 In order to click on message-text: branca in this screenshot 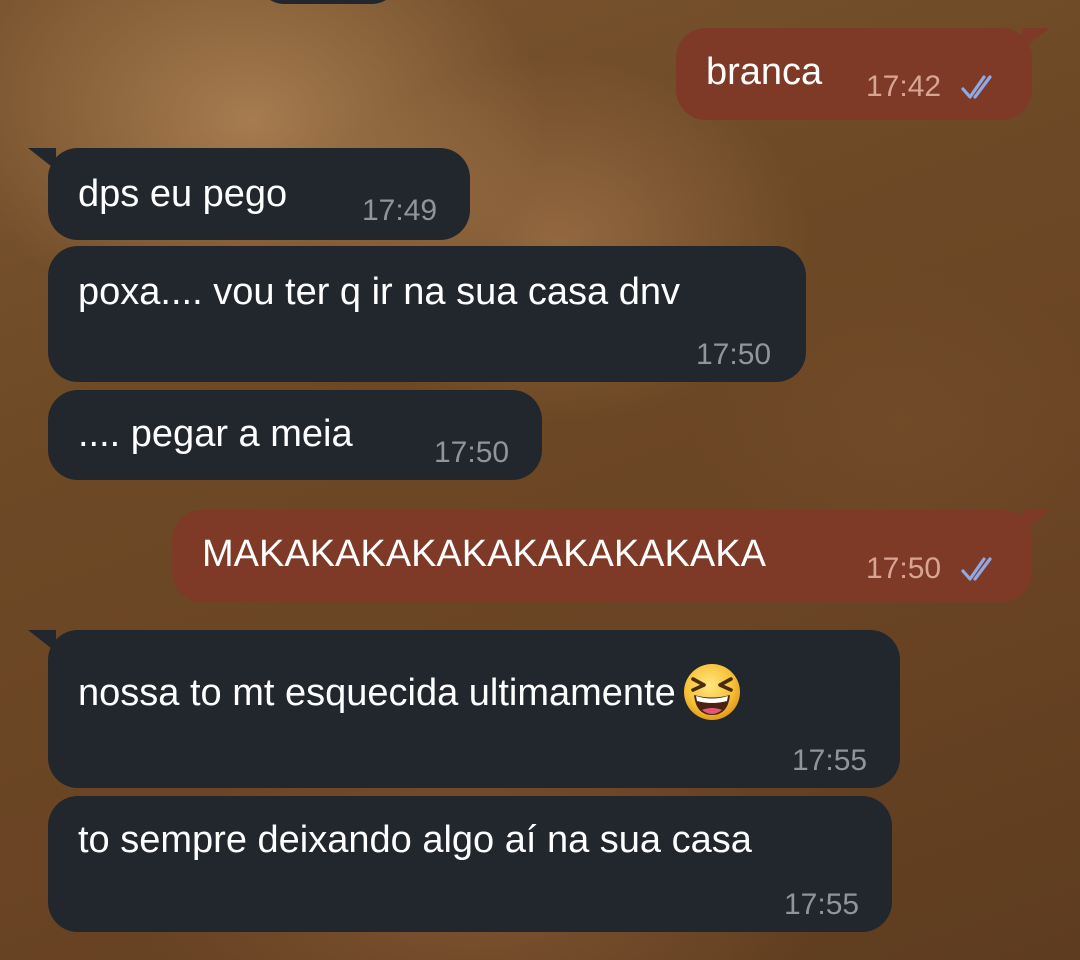, I will do `click(764, 72)`.